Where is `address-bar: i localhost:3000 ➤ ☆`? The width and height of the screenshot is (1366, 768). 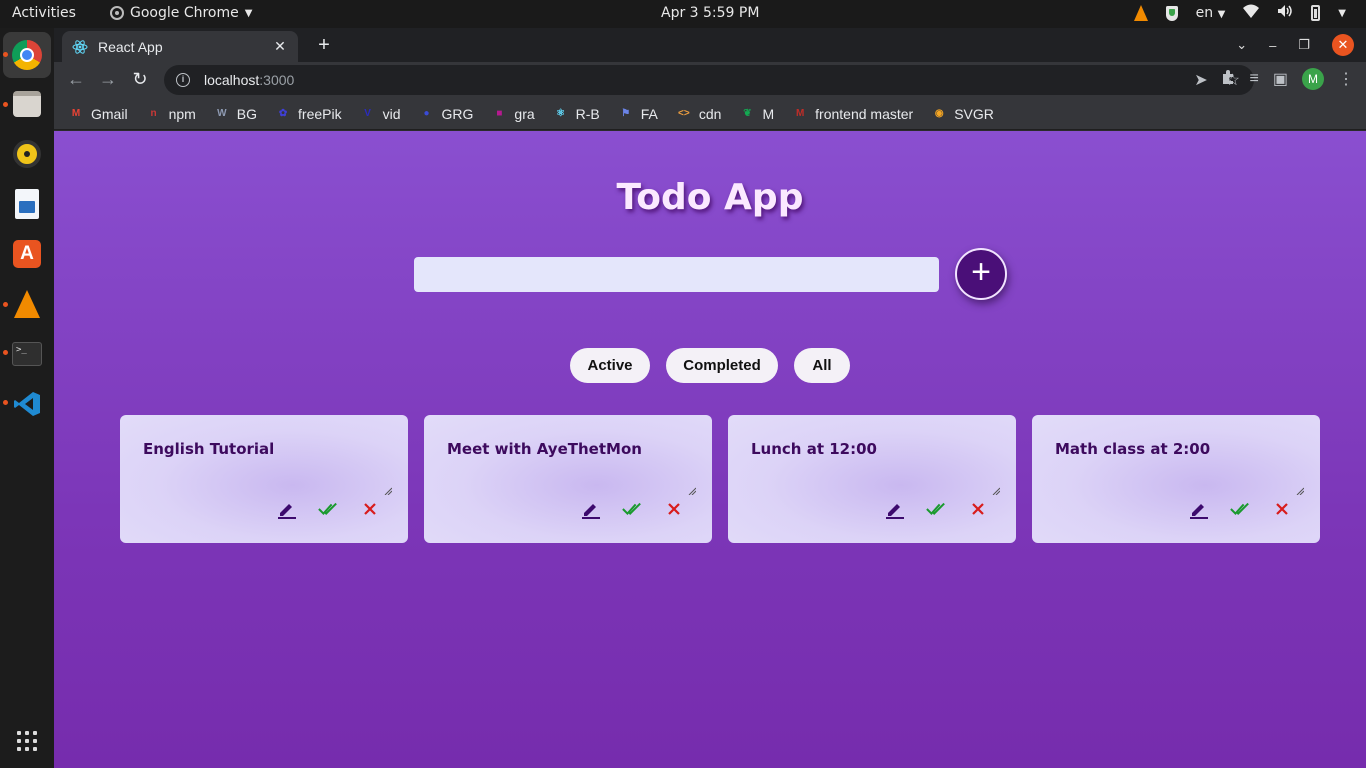 address-bar: i localhost:3000 ➤ ☆ is located at coordinates (709, 80).